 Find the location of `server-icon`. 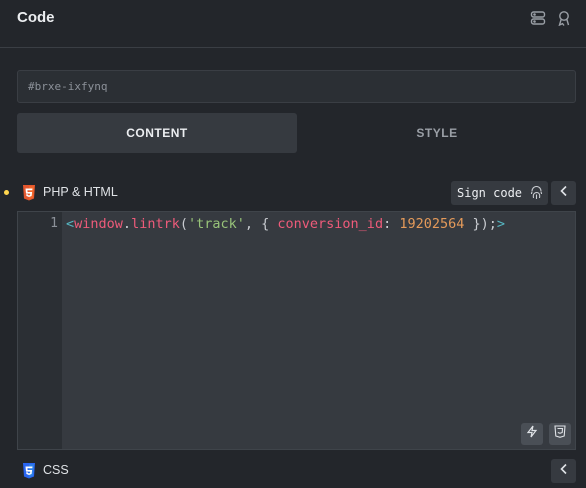

server-icon is located at coordinates (538, 18).